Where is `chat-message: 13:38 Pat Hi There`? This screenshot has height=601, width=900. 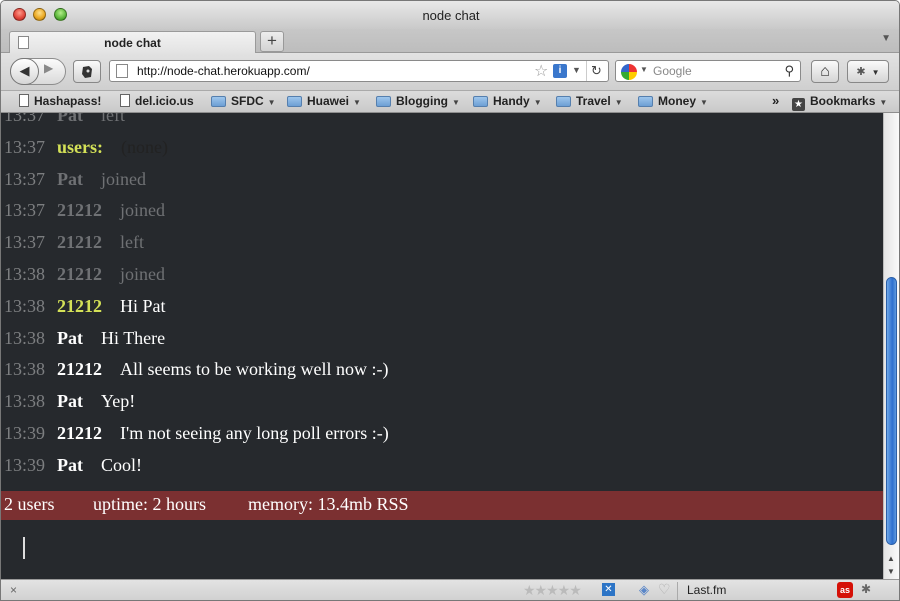
chat-message: 13:38 Pat Hi There is located at coordinates (84, 338).